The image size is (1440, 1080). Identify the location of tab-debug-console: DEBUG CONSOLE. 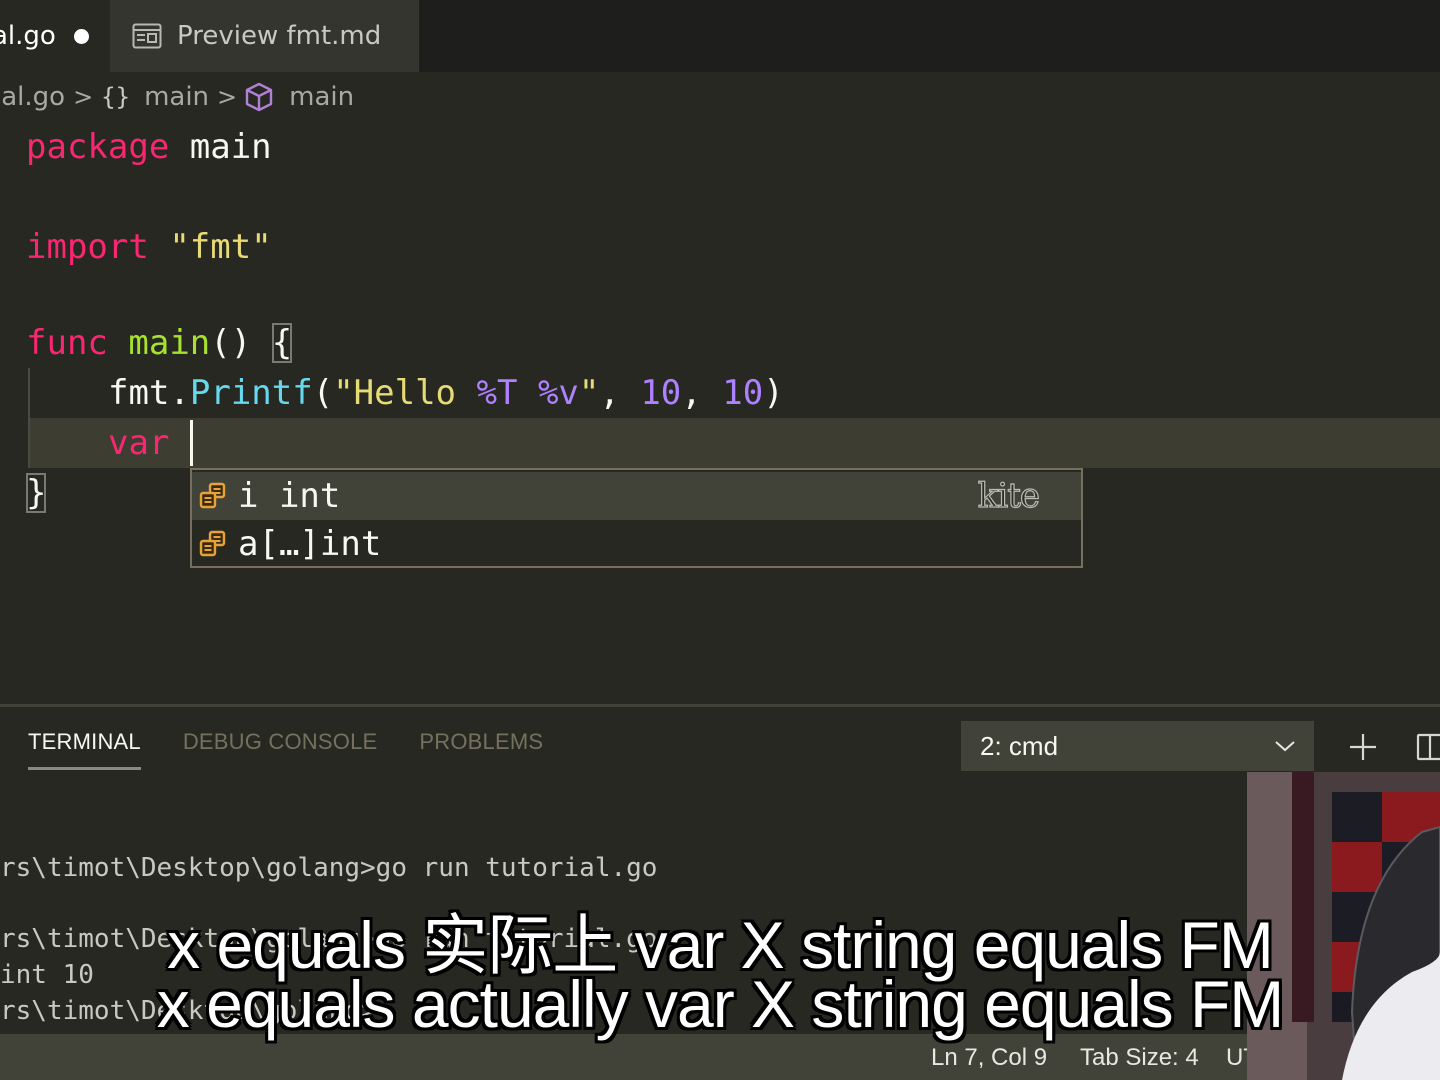
(280, 749).